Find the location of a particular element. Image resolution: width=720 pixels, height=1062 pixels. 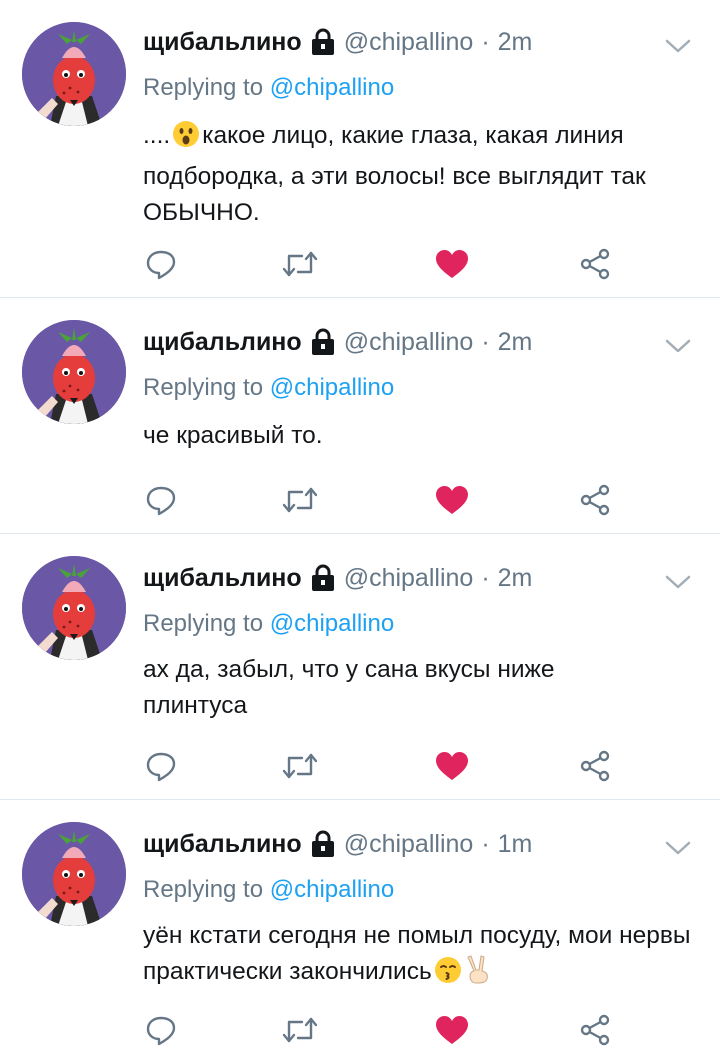

victory-hand-emoji is located at coordinates (478, 974).